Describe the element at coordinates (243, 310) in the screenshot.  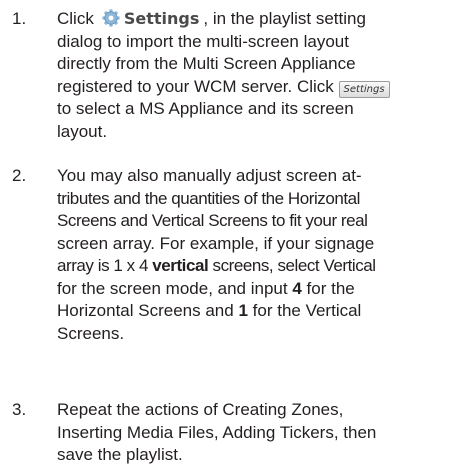
I see `bold-text: 1` at that location.